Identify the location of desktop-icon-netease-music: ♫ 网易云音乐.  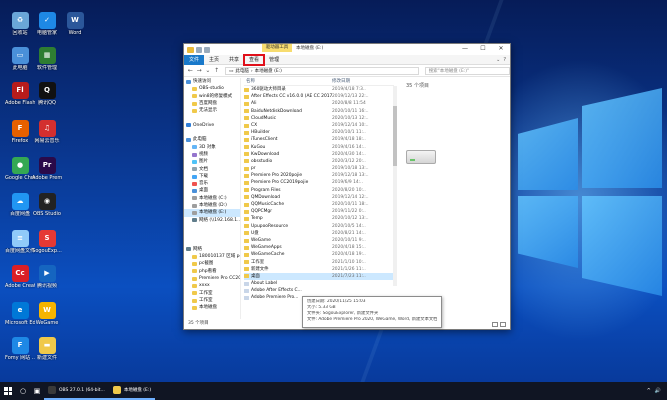
(47, 132).